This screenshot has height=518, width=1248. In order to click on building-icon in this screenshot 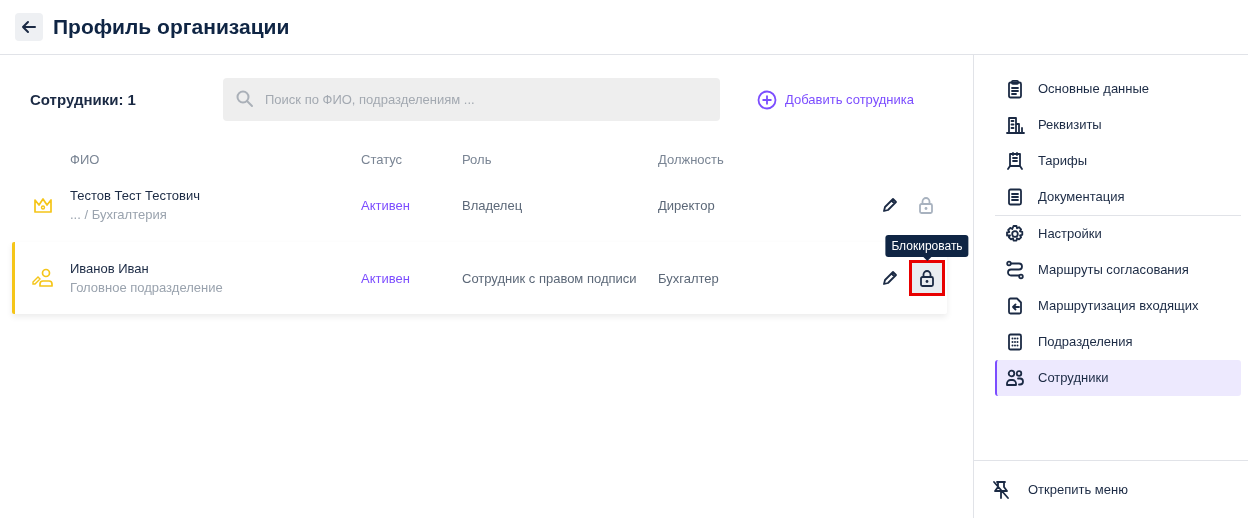, I will do `click(1015, 125)`.